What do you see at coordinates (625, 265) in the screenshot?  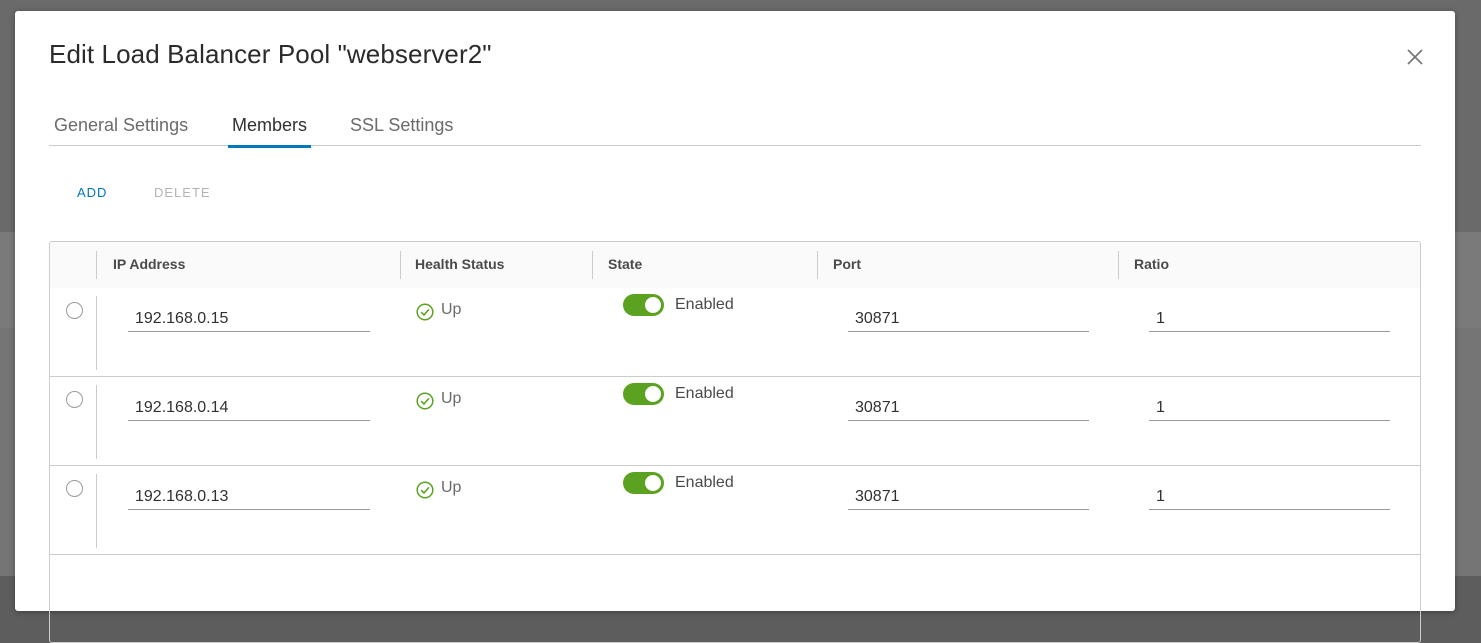 I see `column-header-state: State` at bounding box center [625, 265].